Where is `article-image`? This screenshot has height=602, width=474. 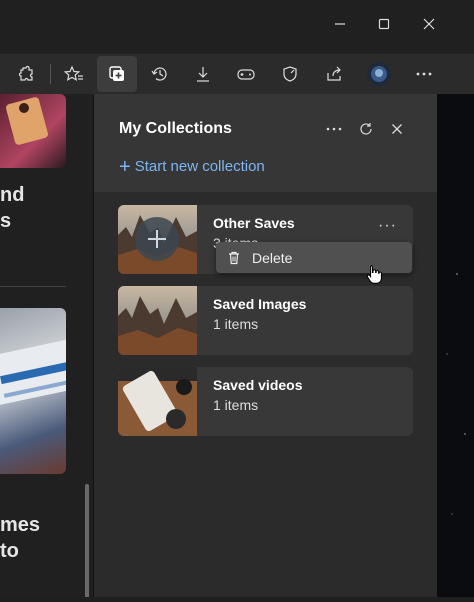 article-image is located at coordinates (33, 131).